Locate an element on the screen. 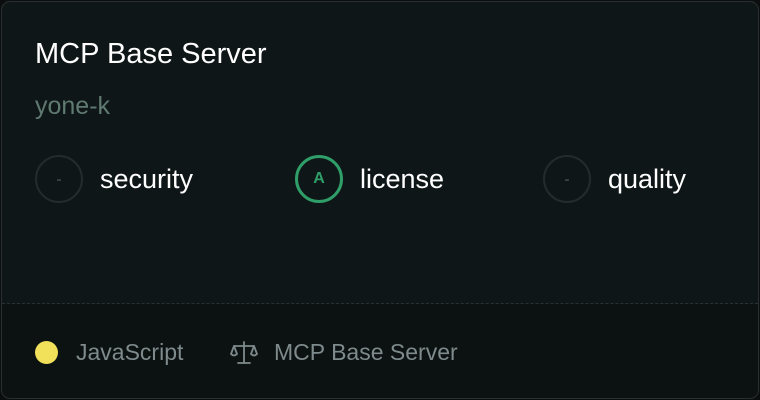  language-label: JavaScript is located at coordinates (130, 352).